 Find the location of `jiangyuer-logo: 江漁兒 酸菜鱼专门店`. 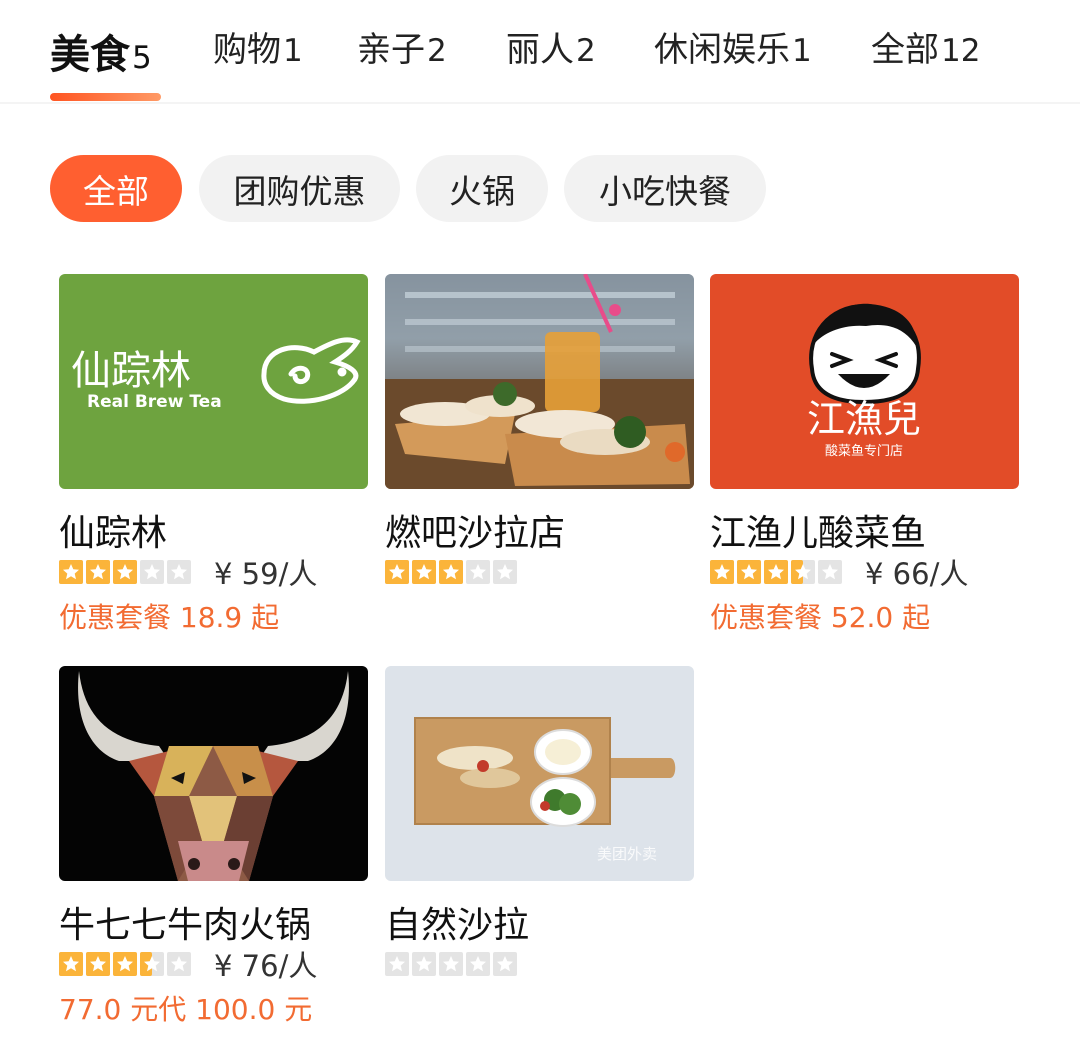

jiangyuer-logo: 江漁兒 酸菜鱼专门店 is located at coordinates (864, 381).